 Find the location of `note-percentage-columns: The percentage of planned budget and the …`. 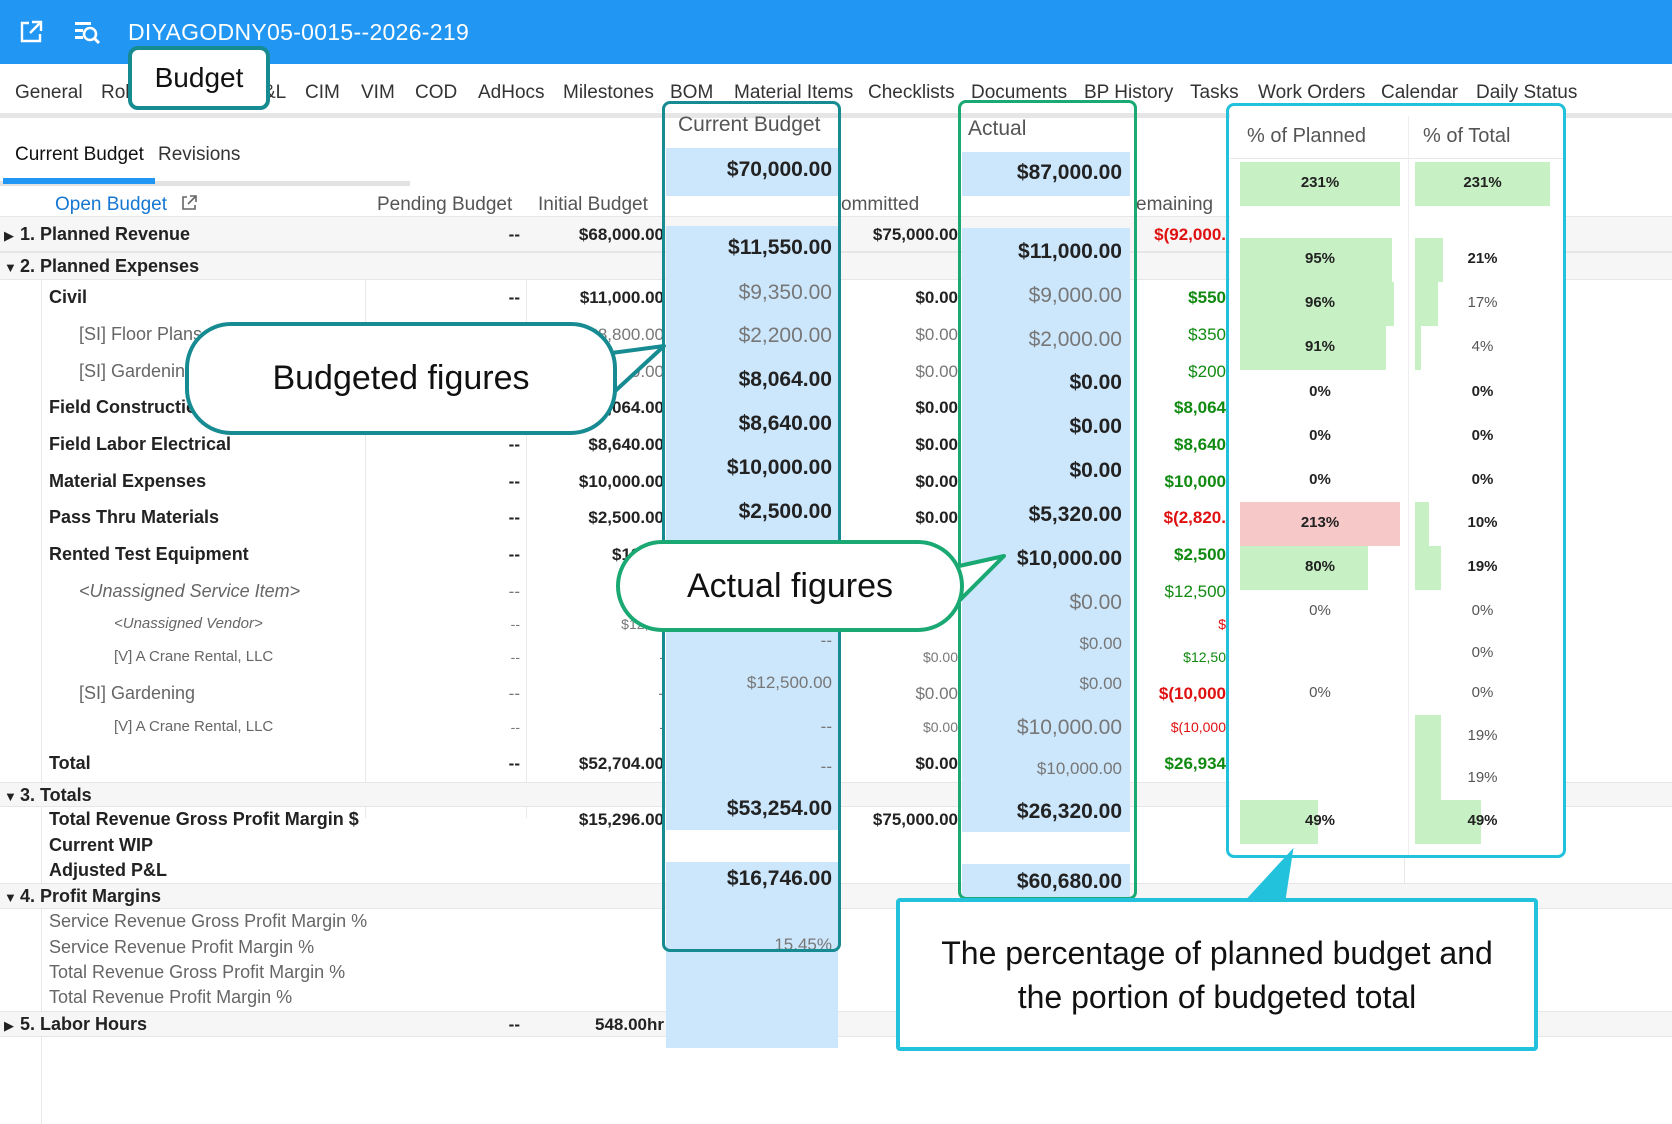

note-percentage-columns: The percentage of planned budget and the … is located at coordinates (1217, 974).